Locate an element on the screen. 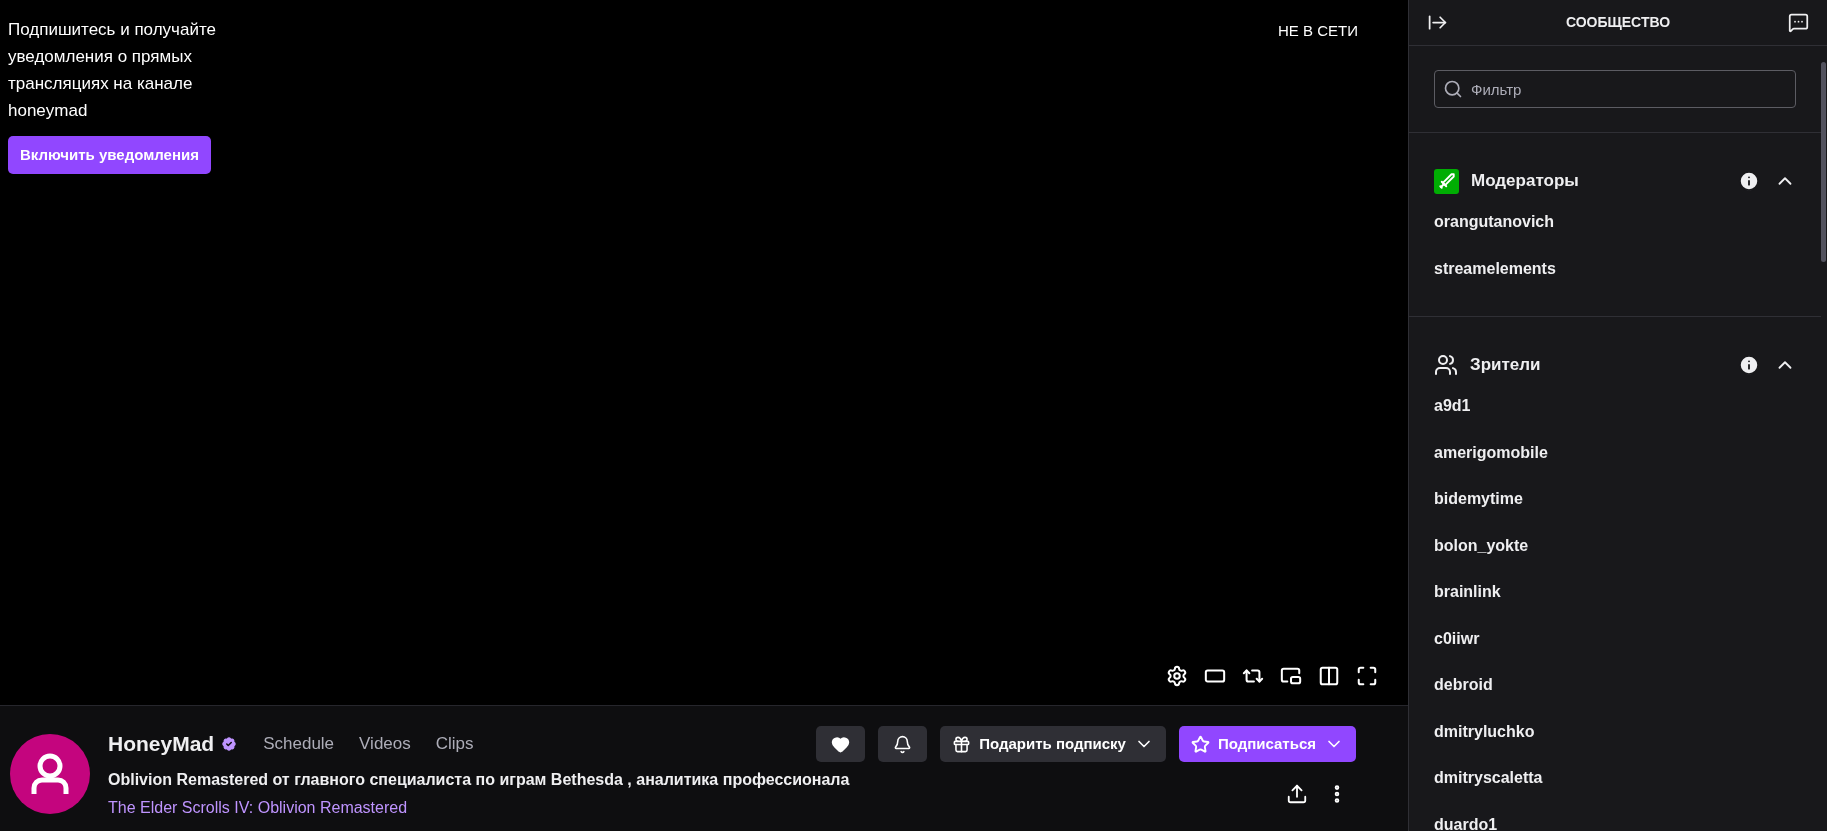 Image resolution: width=1827 pixels, height=831 pixels. chat-icon is located at coordinates (1798, 22).